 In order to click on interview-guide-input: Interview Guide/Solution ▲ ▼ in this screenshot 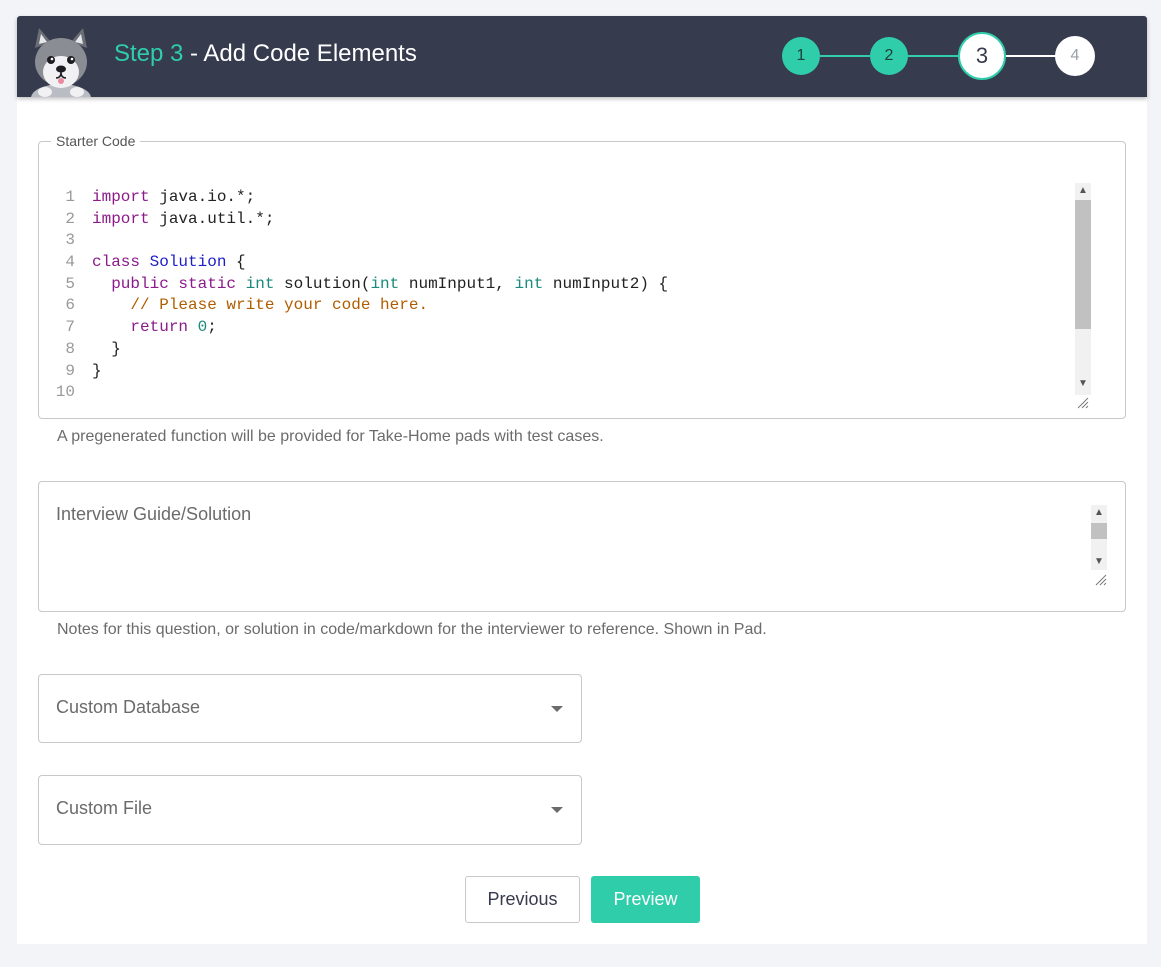, I will do `click(582, 546)`.